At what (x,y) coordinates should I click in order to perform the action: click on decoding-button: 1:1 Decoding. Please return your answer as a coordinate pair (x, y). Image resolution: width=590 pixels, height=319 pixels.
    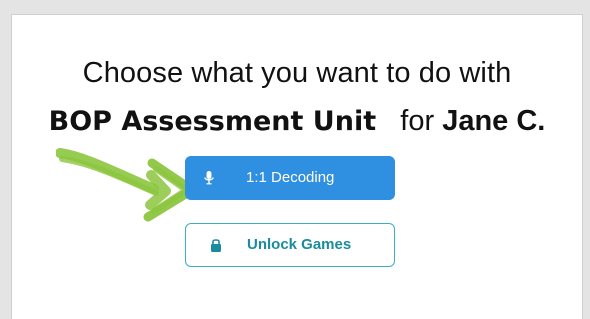
    Looking at the image, I should click on (290, 178).